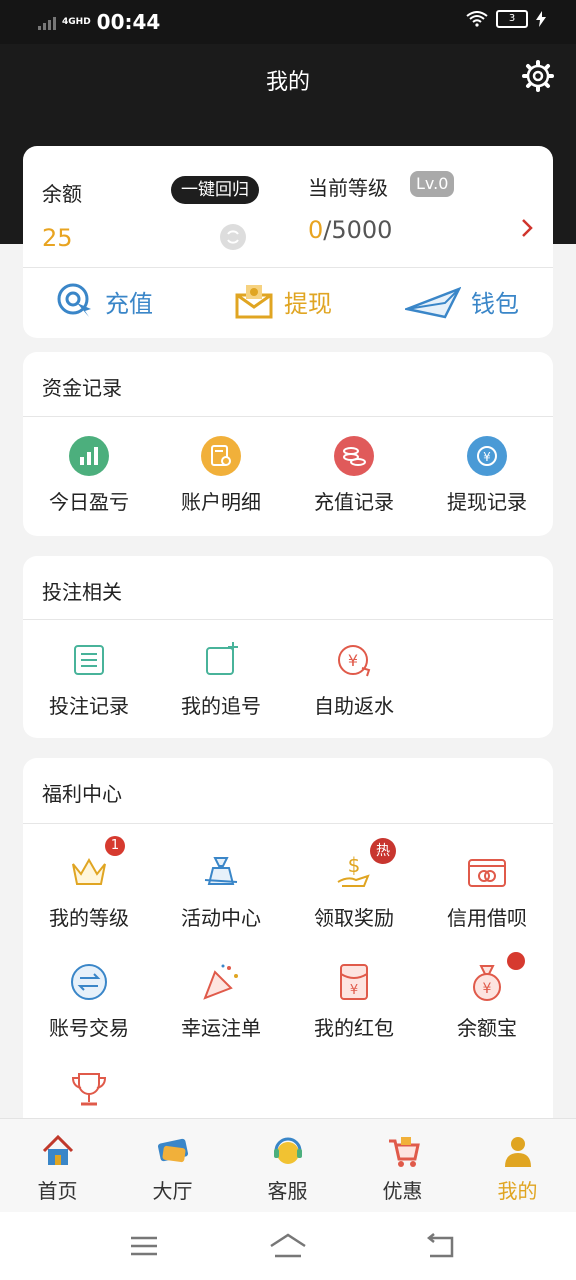  I want to click on tab-profile-label: 我的, so click(517, 1191).